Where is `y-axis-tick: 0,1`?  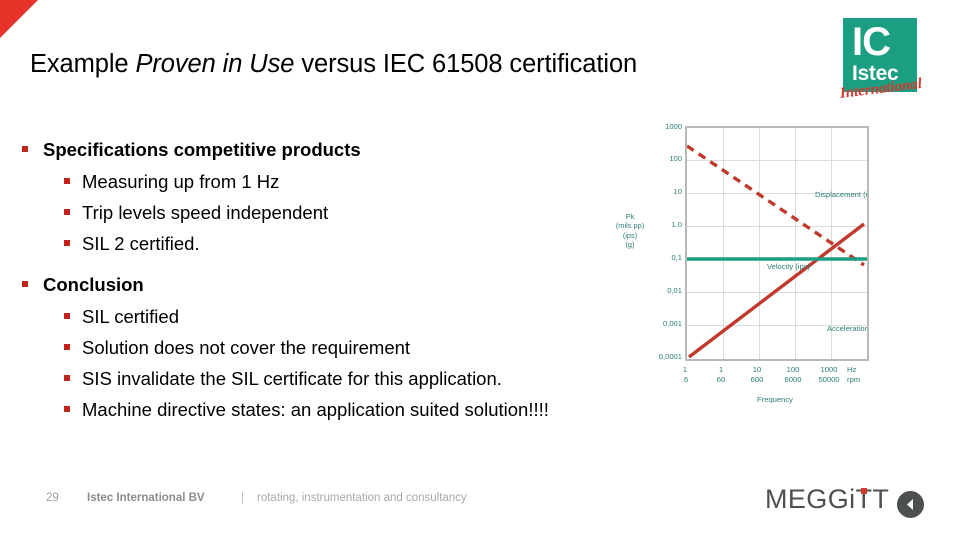 y-axis-tick: 0,1 is located at coordinates (676, 257).